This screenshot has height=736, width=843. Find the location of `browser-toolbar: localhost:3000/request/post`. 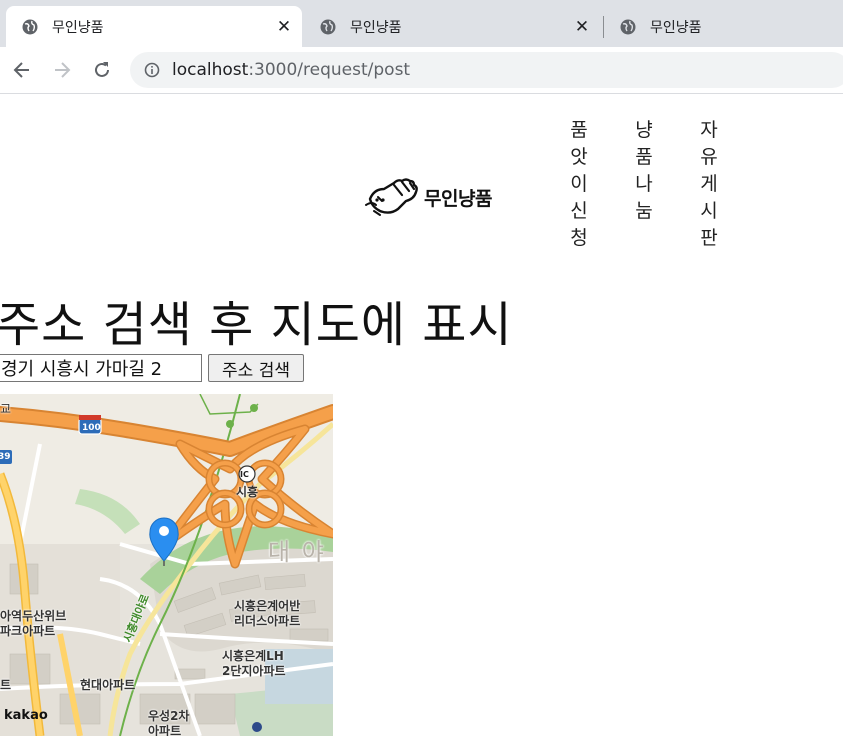

browser-toolbar: localhost:3000/request/post is located at coordinates (421, 70).